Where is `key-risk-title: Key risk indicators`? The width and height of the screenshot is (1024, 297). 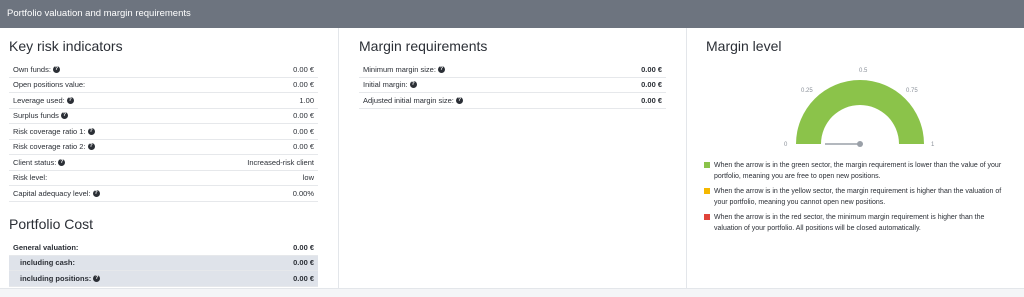 key-risk-title: Key risk indicators is located at coordinates (66, 46).